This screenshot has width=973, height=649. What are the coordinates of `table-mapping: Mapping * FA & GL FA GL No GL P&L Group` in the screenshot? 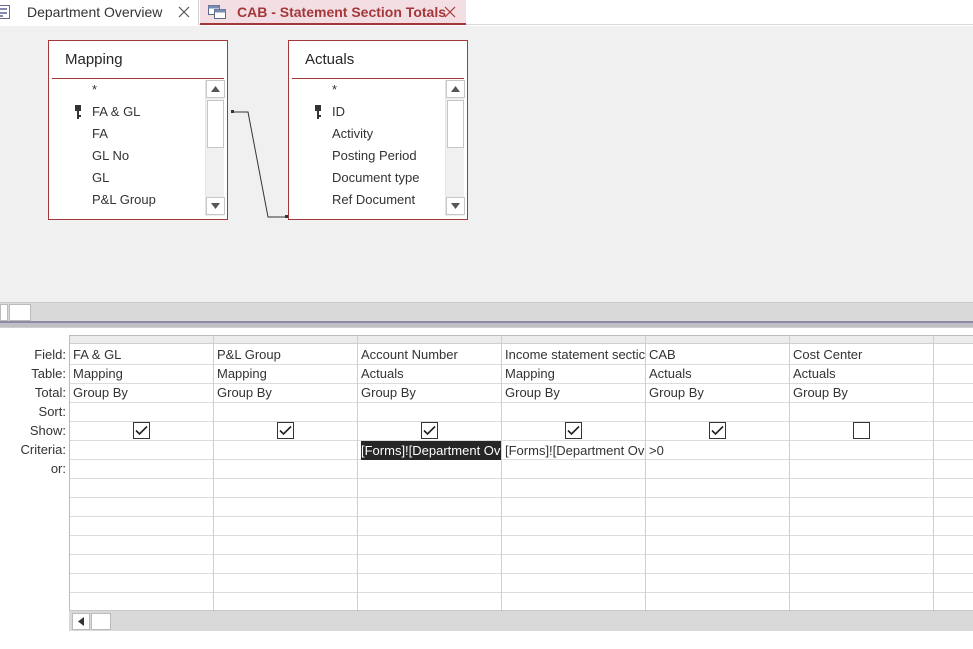 It's located at (138, 130).